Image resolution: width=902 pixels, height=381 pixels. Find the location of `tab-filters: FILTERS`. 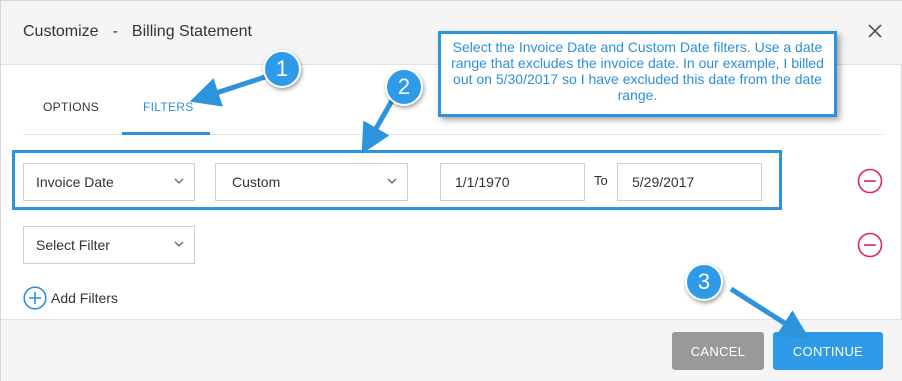

tab-filters: FILTERS is located at coordinates (168, 107).